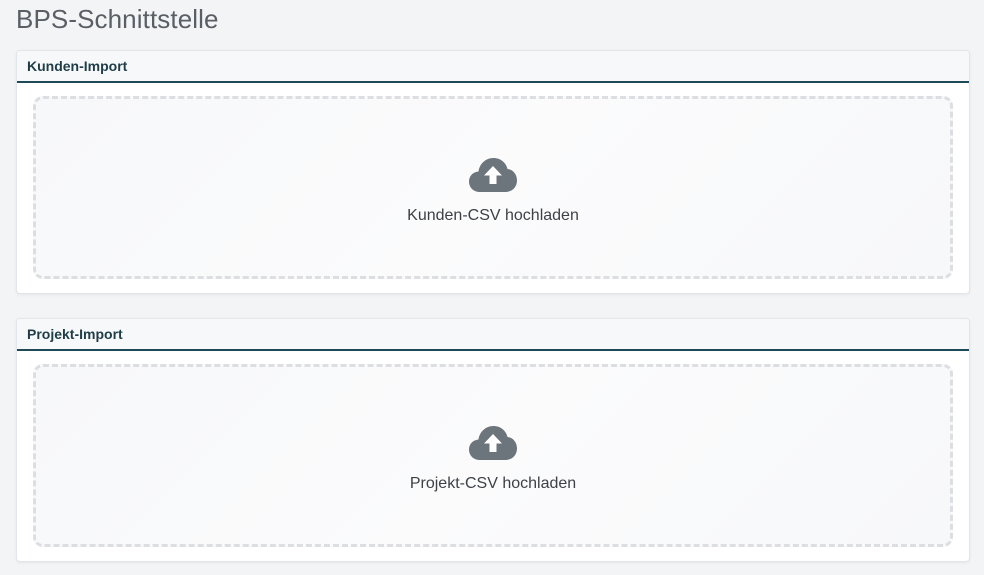 The width and height of the screenshot is (984, 575). What do you see at coordinates (77, 66) in the screenshot?
I see `card-header-title: Kunden-Import` at bounding box center [77, 66].